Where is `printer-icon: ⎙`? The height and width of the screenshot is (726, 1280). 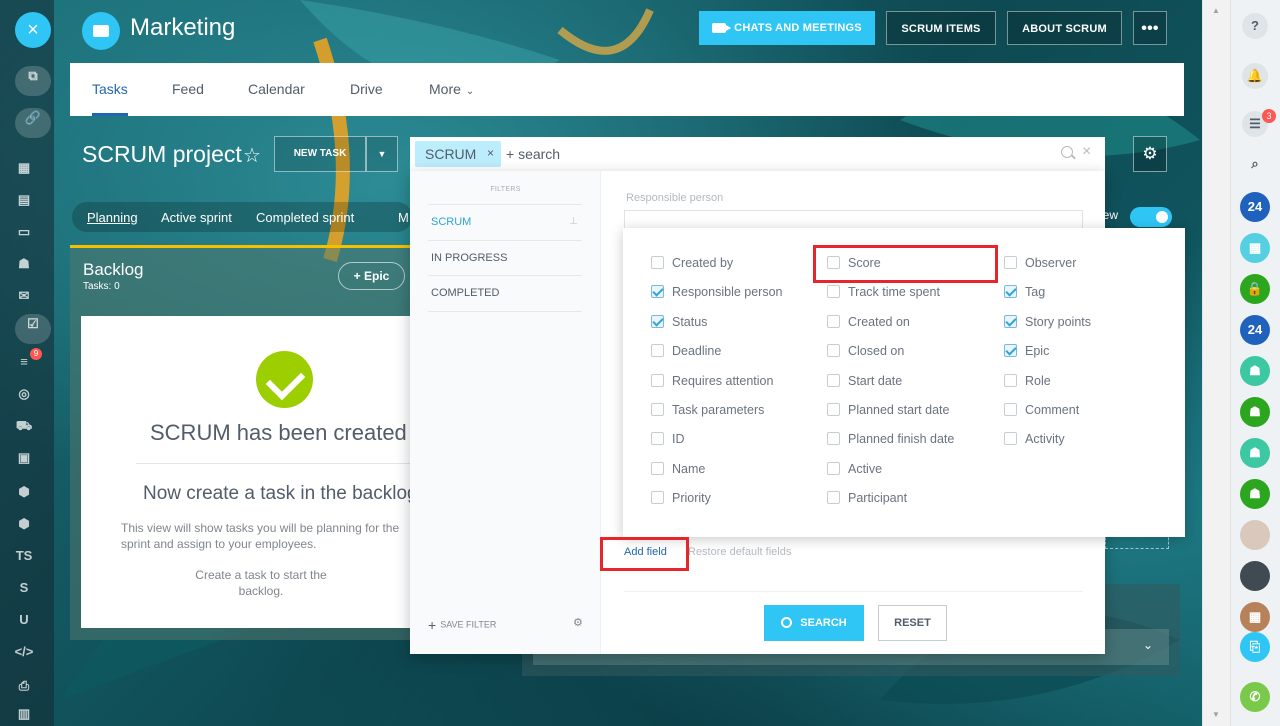
printer-icon: ⎙ is located at coordinates (24, 686).